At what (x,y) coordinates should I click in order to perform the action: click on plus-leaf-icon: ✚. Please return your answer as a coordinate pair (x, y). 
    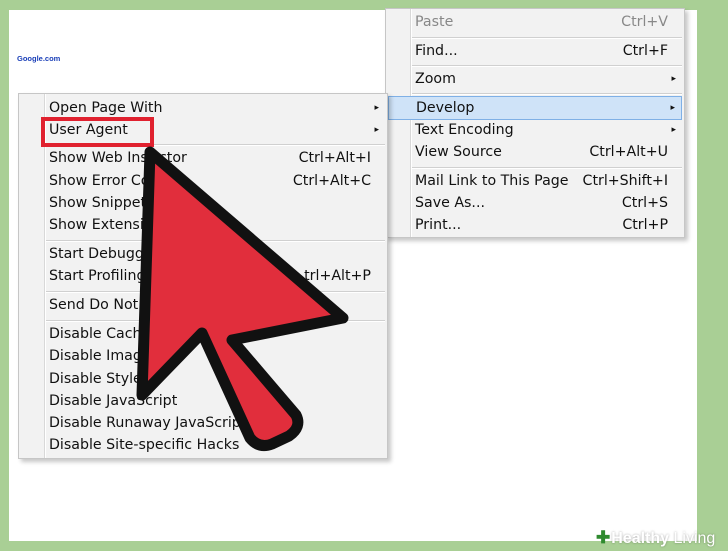
    Looking at the image, I should click on (603, 537).